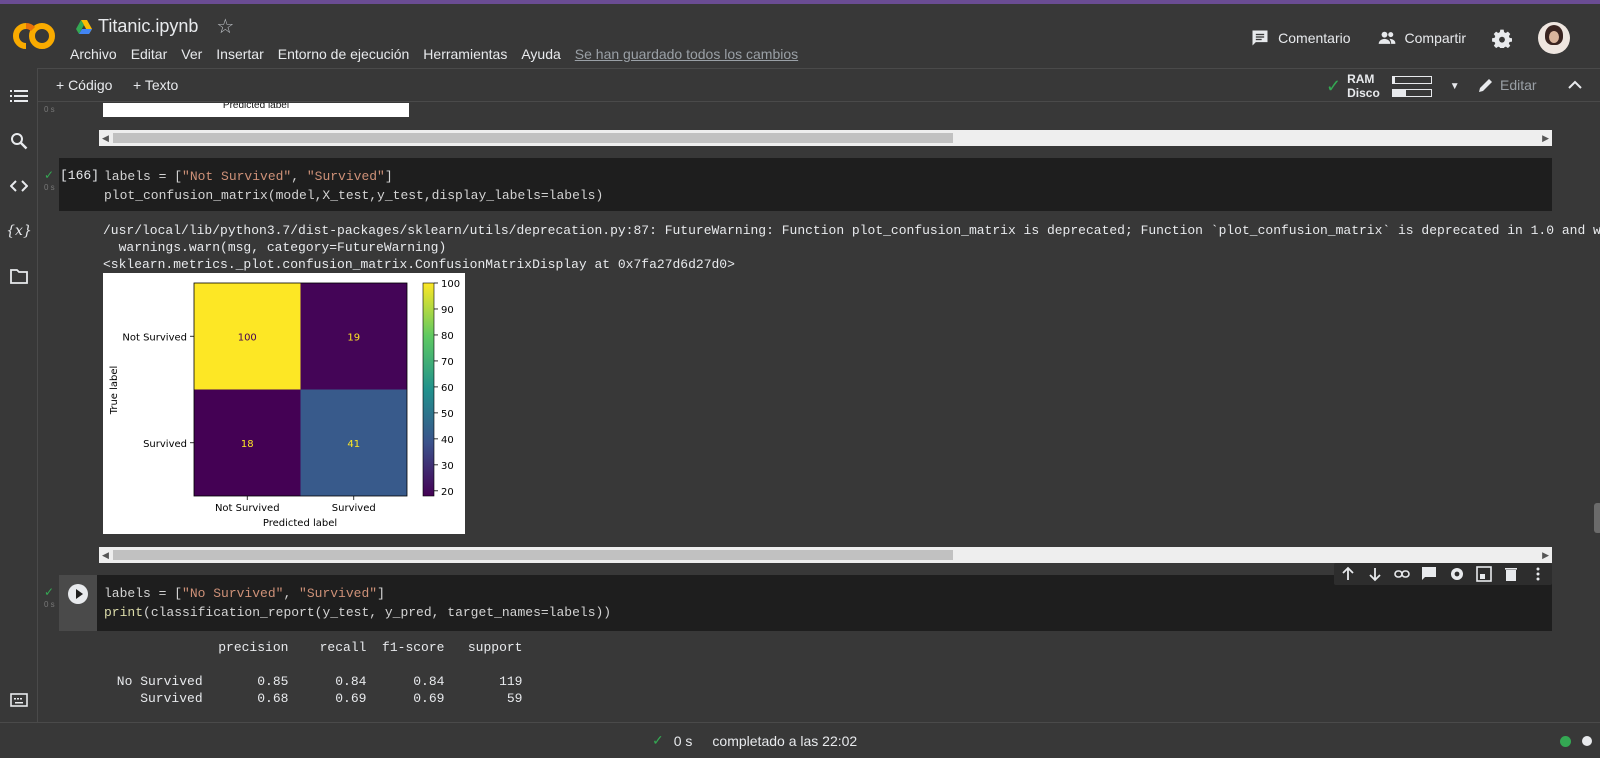  I want to click on add-text-button: + Texto, so click(155, 85).